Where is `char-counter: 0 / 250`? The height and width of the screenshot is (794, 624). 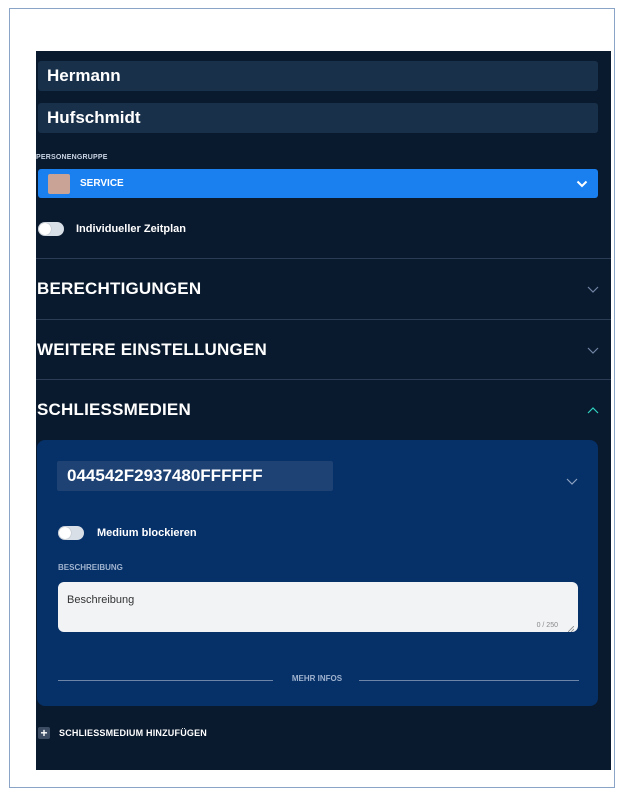 char-counter: 0 / 250 is located at coordinates (547, 625).